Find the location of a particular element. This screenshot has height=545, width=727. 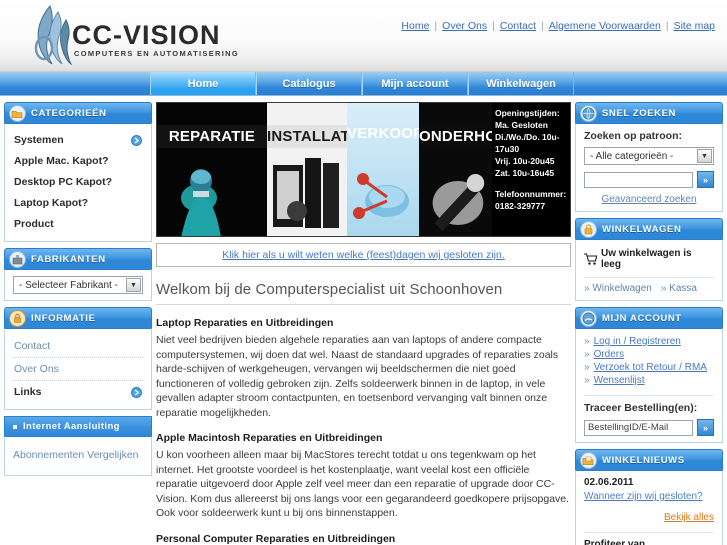

informatie-body: Contact Over Ons Links is located at coordinates (78, 369).